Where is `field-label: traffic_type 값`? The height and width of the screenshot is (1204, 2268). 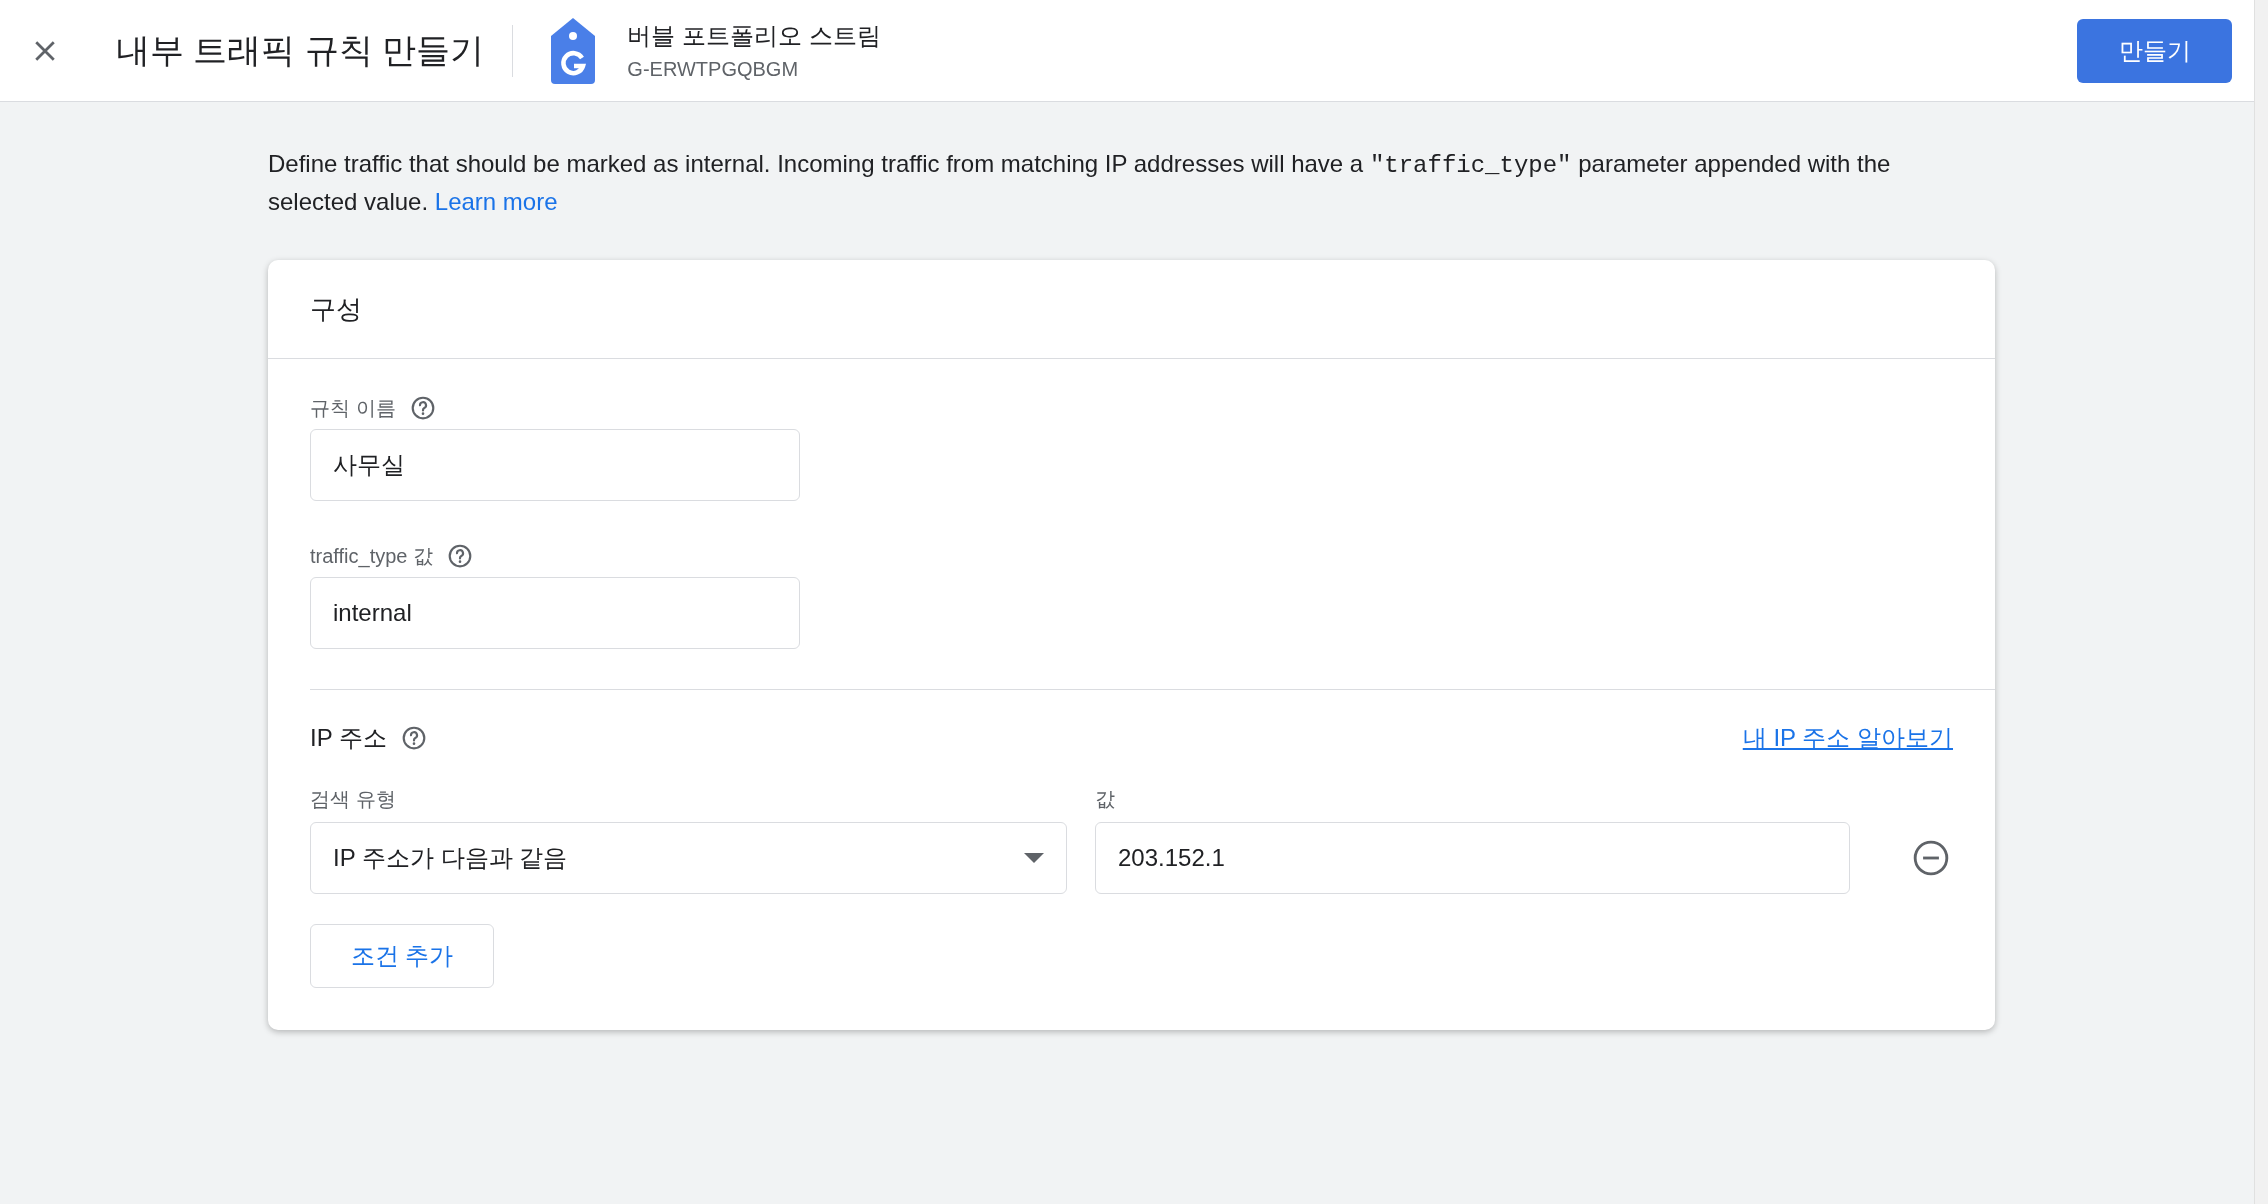
field-label: traffic_type 값 is located at coordinates (372, 557).